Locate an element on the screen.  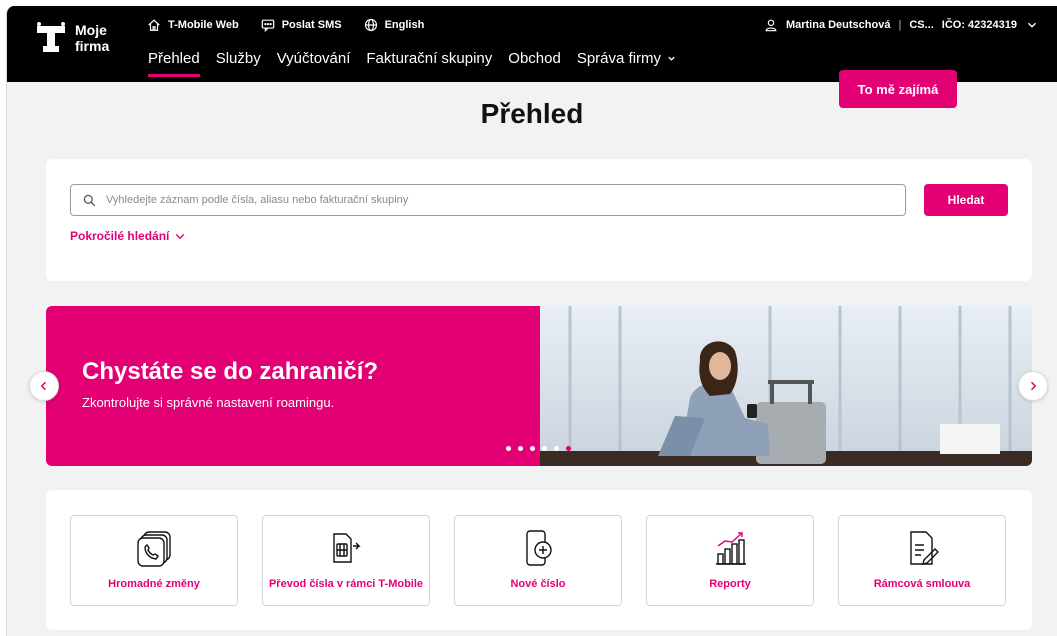
banner-title: Chystáte se do zahraničí? is located at coordinates (230, 371).